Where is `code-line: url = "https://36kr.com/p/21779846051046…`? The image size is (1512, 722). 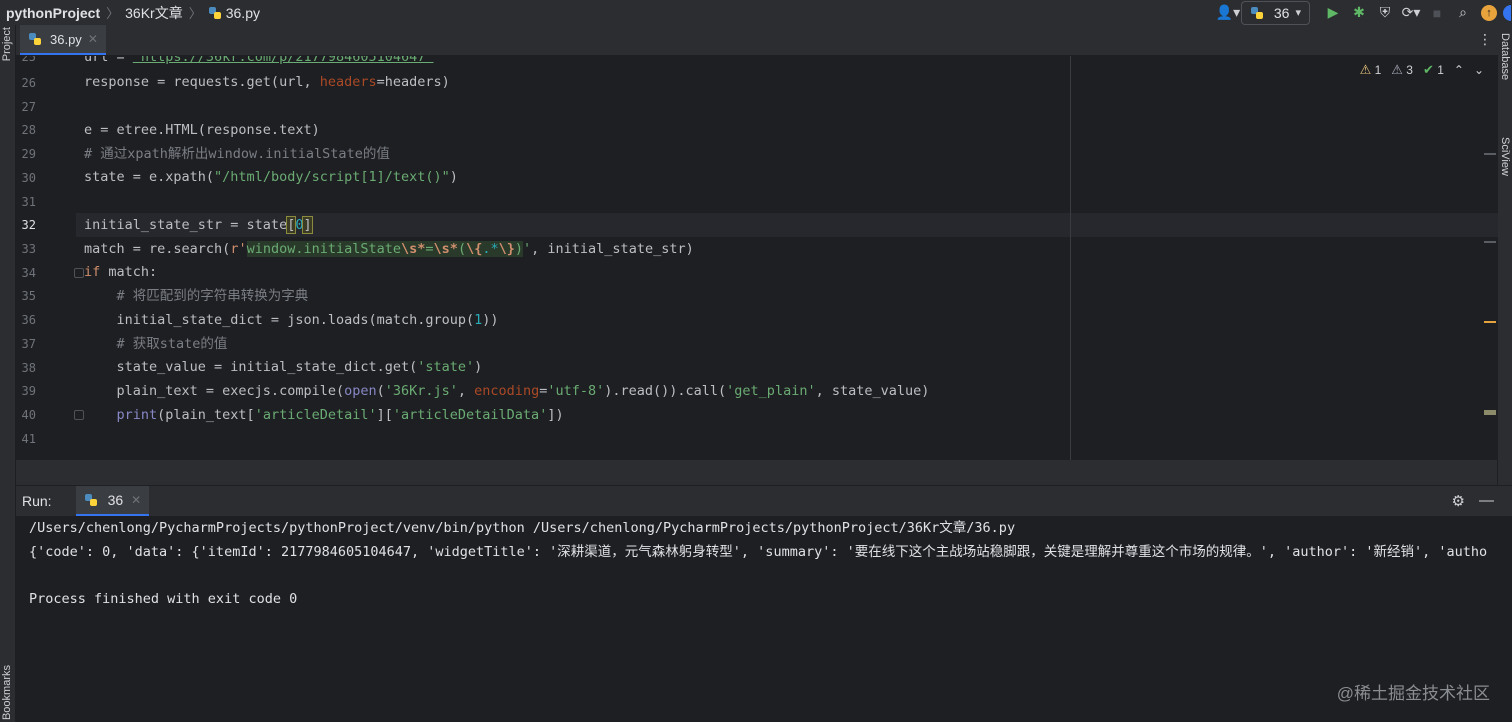
code-line: url = "https://36kr.com/p/21779846051046… is located at coordinates (259, 60).